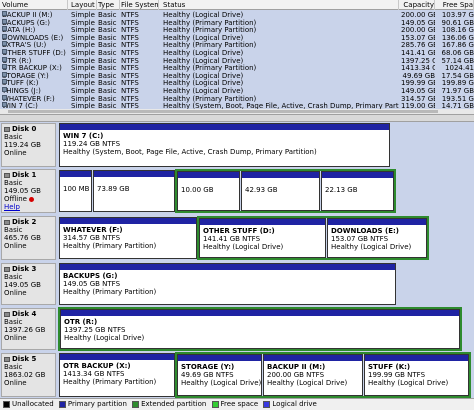  Describe the element at coordinates (92, 238) in the screenshot. I see `partition-size: 314.57 GB NTFS` at that location.